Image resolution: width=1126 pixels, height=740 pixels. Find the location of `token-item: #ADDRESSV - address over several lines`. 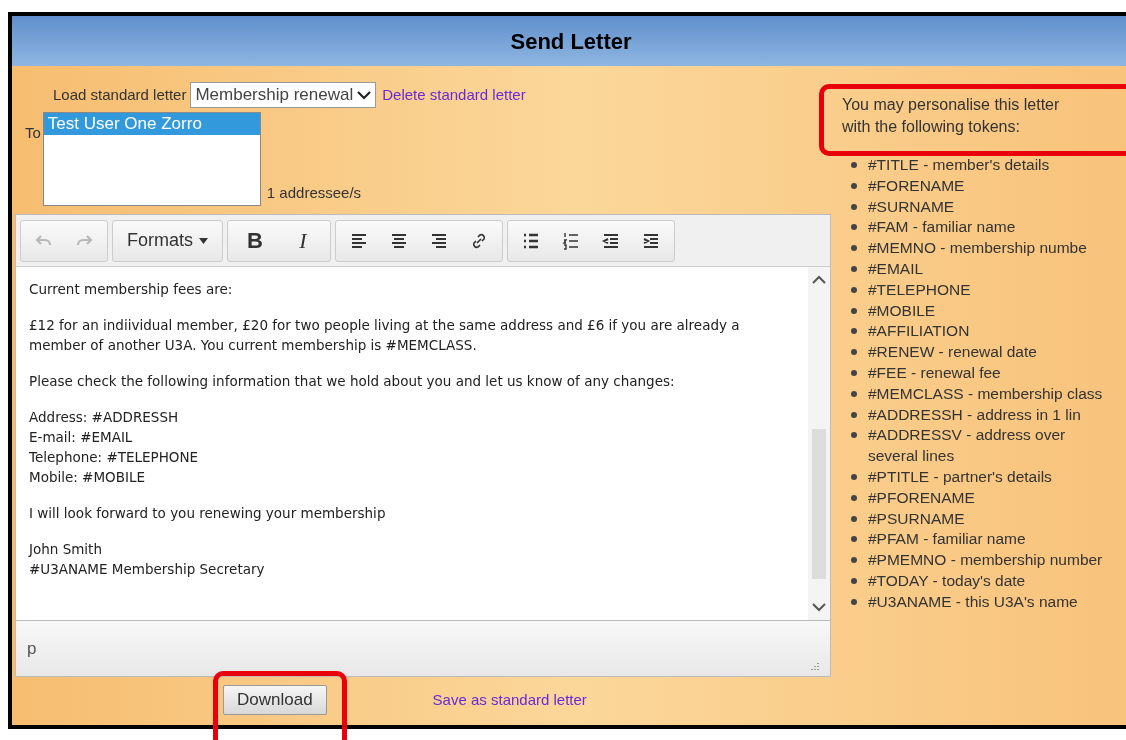

token-item: #ADDRESSV - address over several lines is located at coordinates (967, 446).